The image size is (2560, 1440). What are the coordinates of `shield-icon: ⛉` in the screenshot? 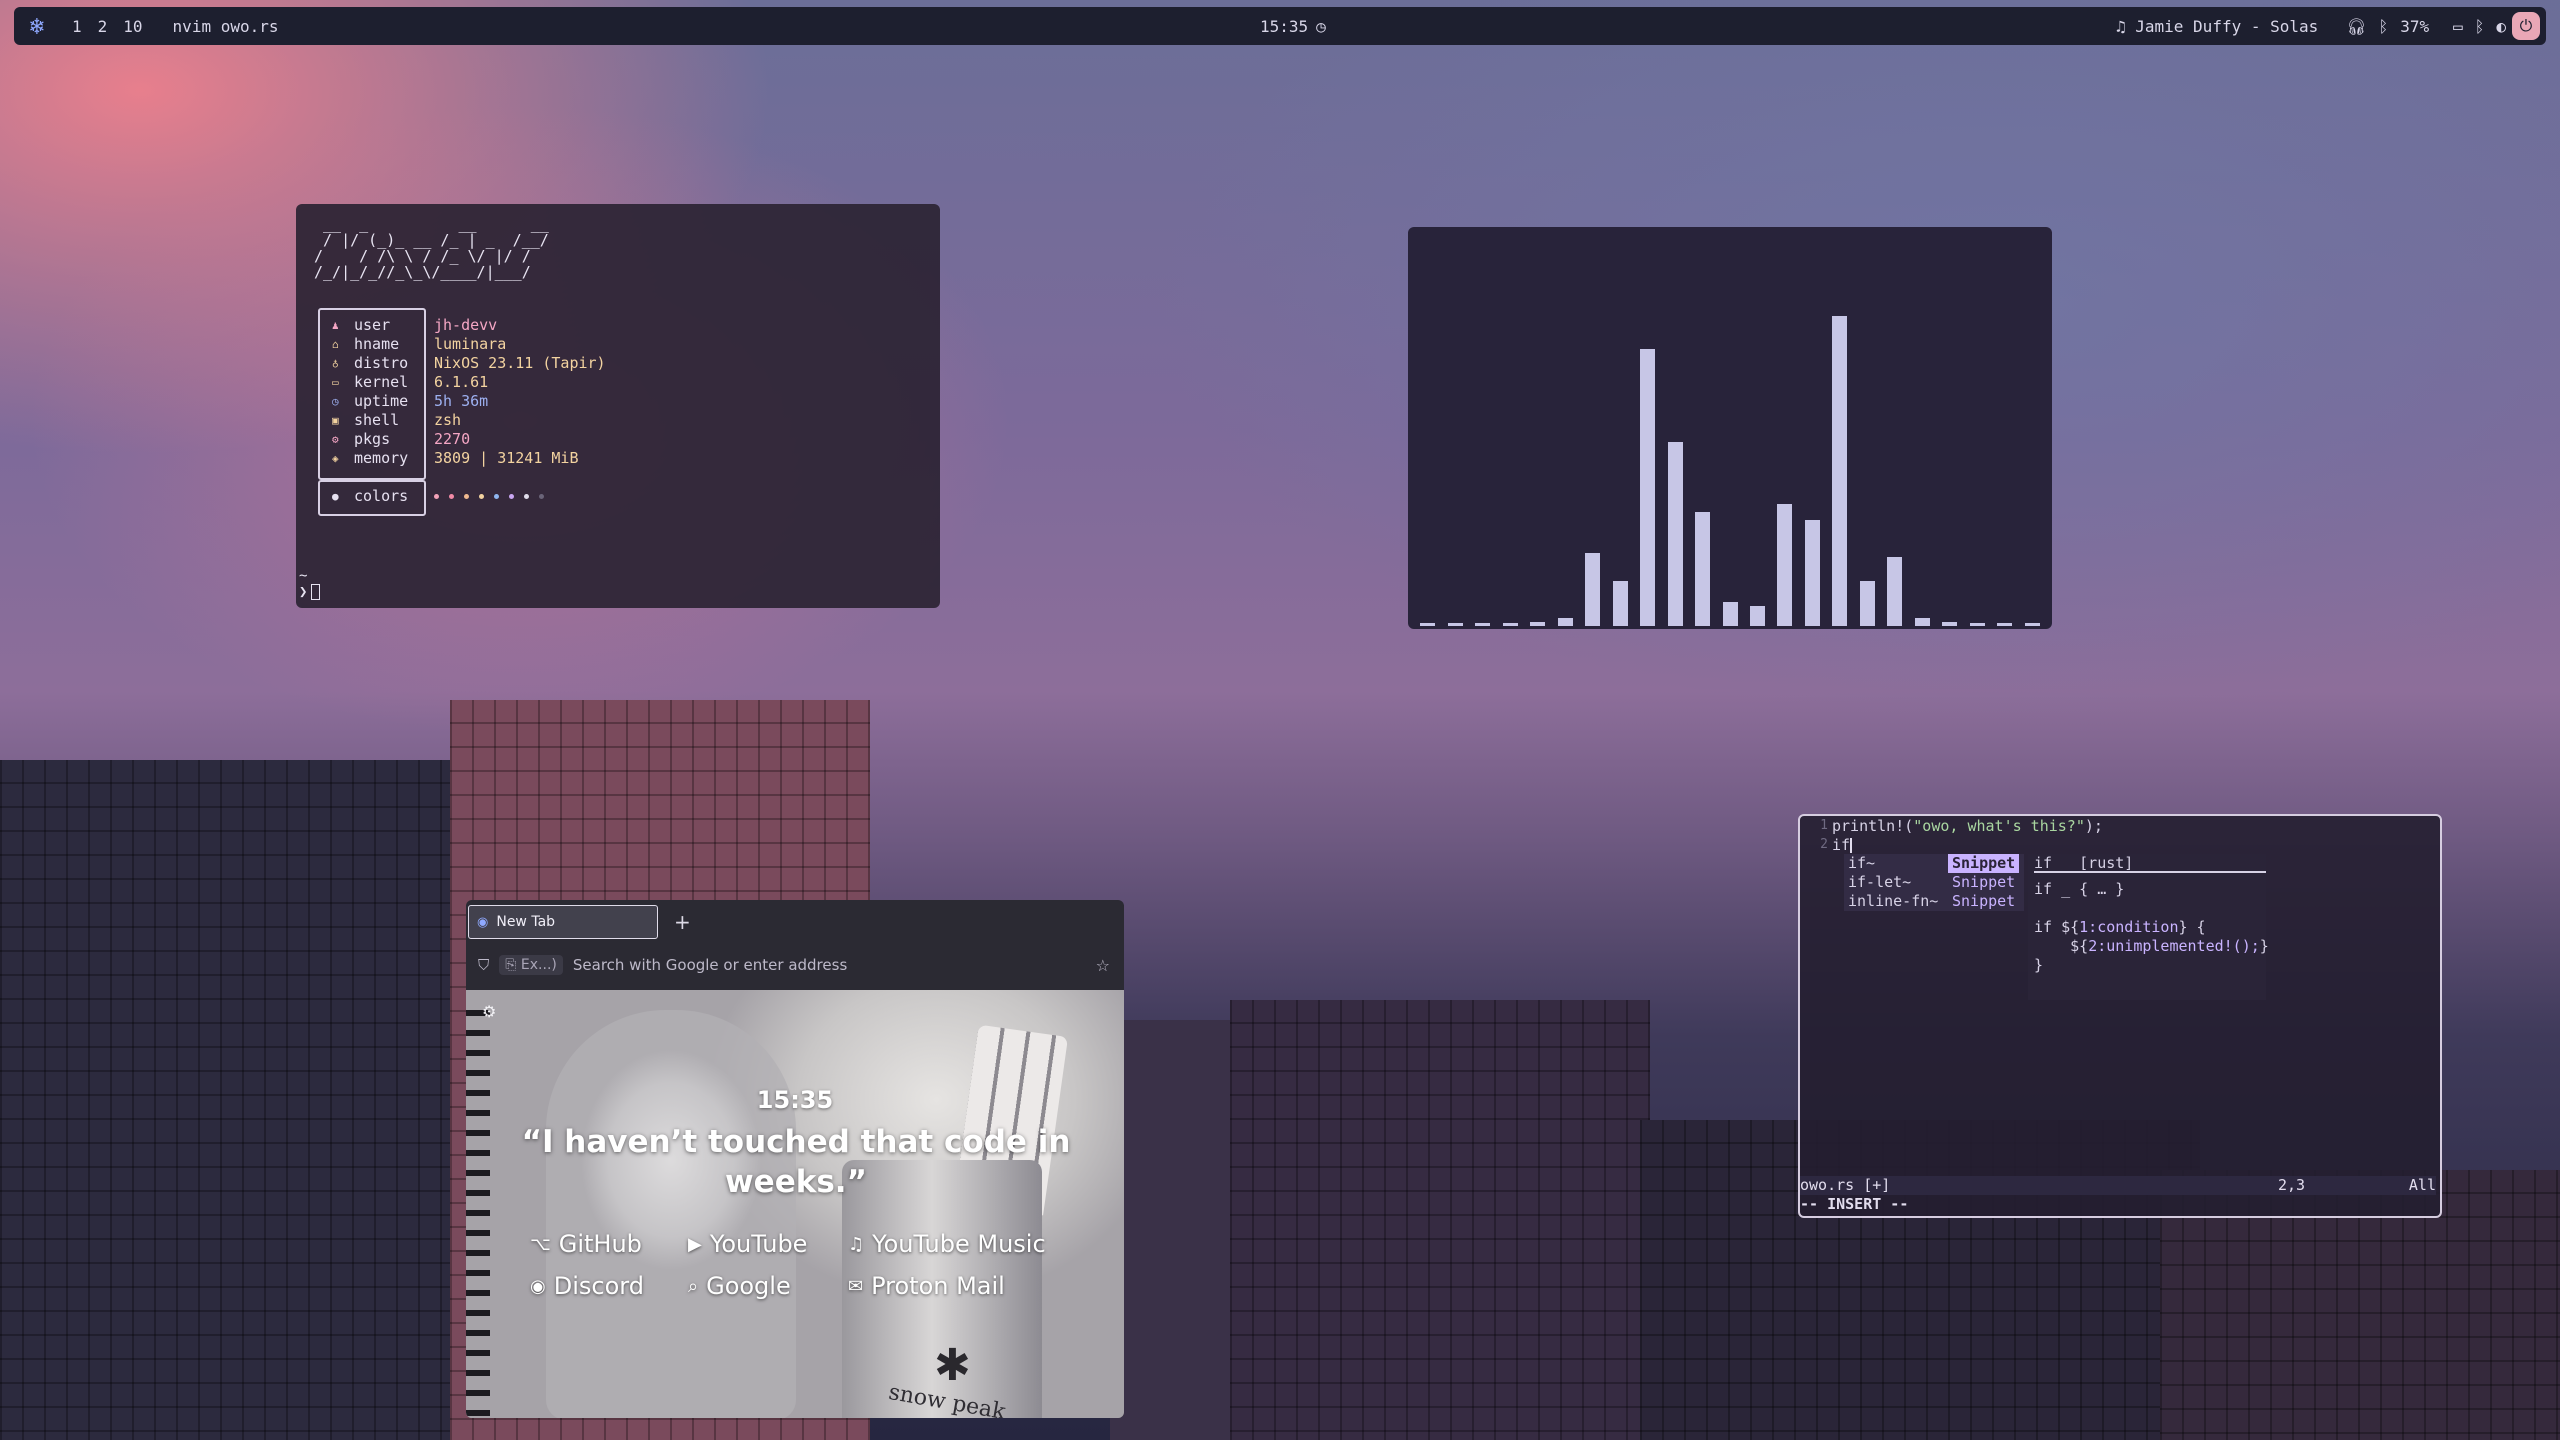 It's located at (483, 965).